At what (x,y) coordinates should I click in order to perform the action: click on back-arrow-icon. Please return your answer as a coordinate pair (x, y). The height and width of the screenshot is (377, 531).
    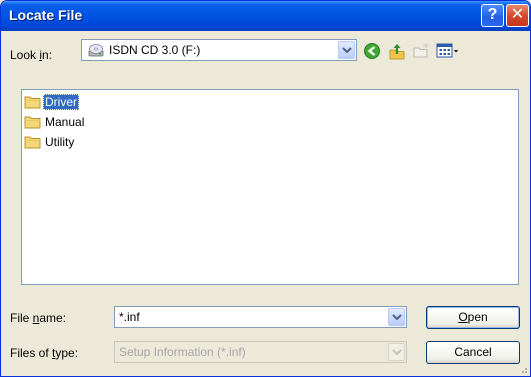
    Looking at the image, I should click on (372, 51).